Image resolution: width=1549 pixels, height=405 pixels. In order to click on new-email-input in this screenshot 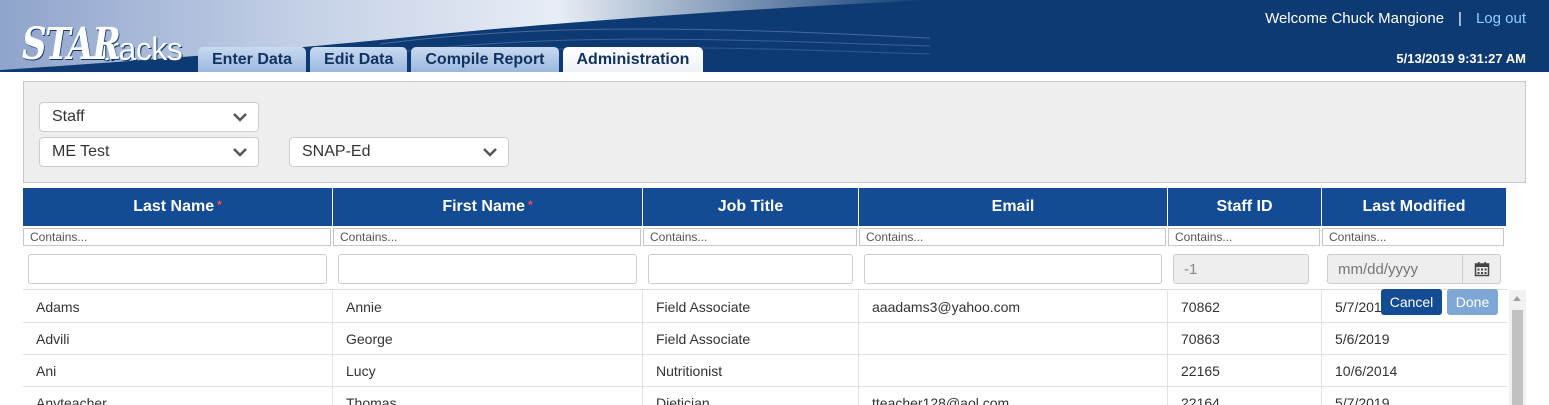, I will do `click(1013, 269)`.